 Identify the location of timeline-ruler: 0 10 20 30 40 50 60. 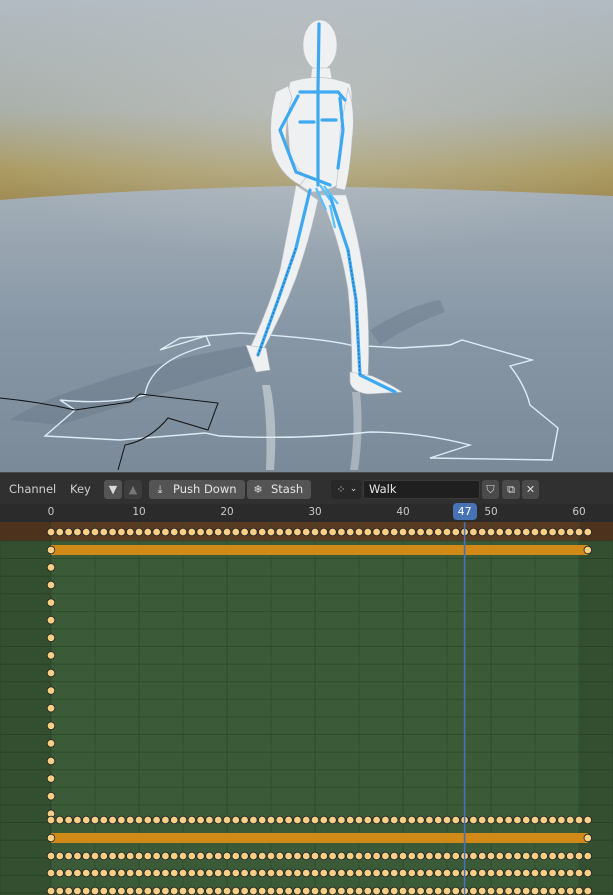
(306, 513).